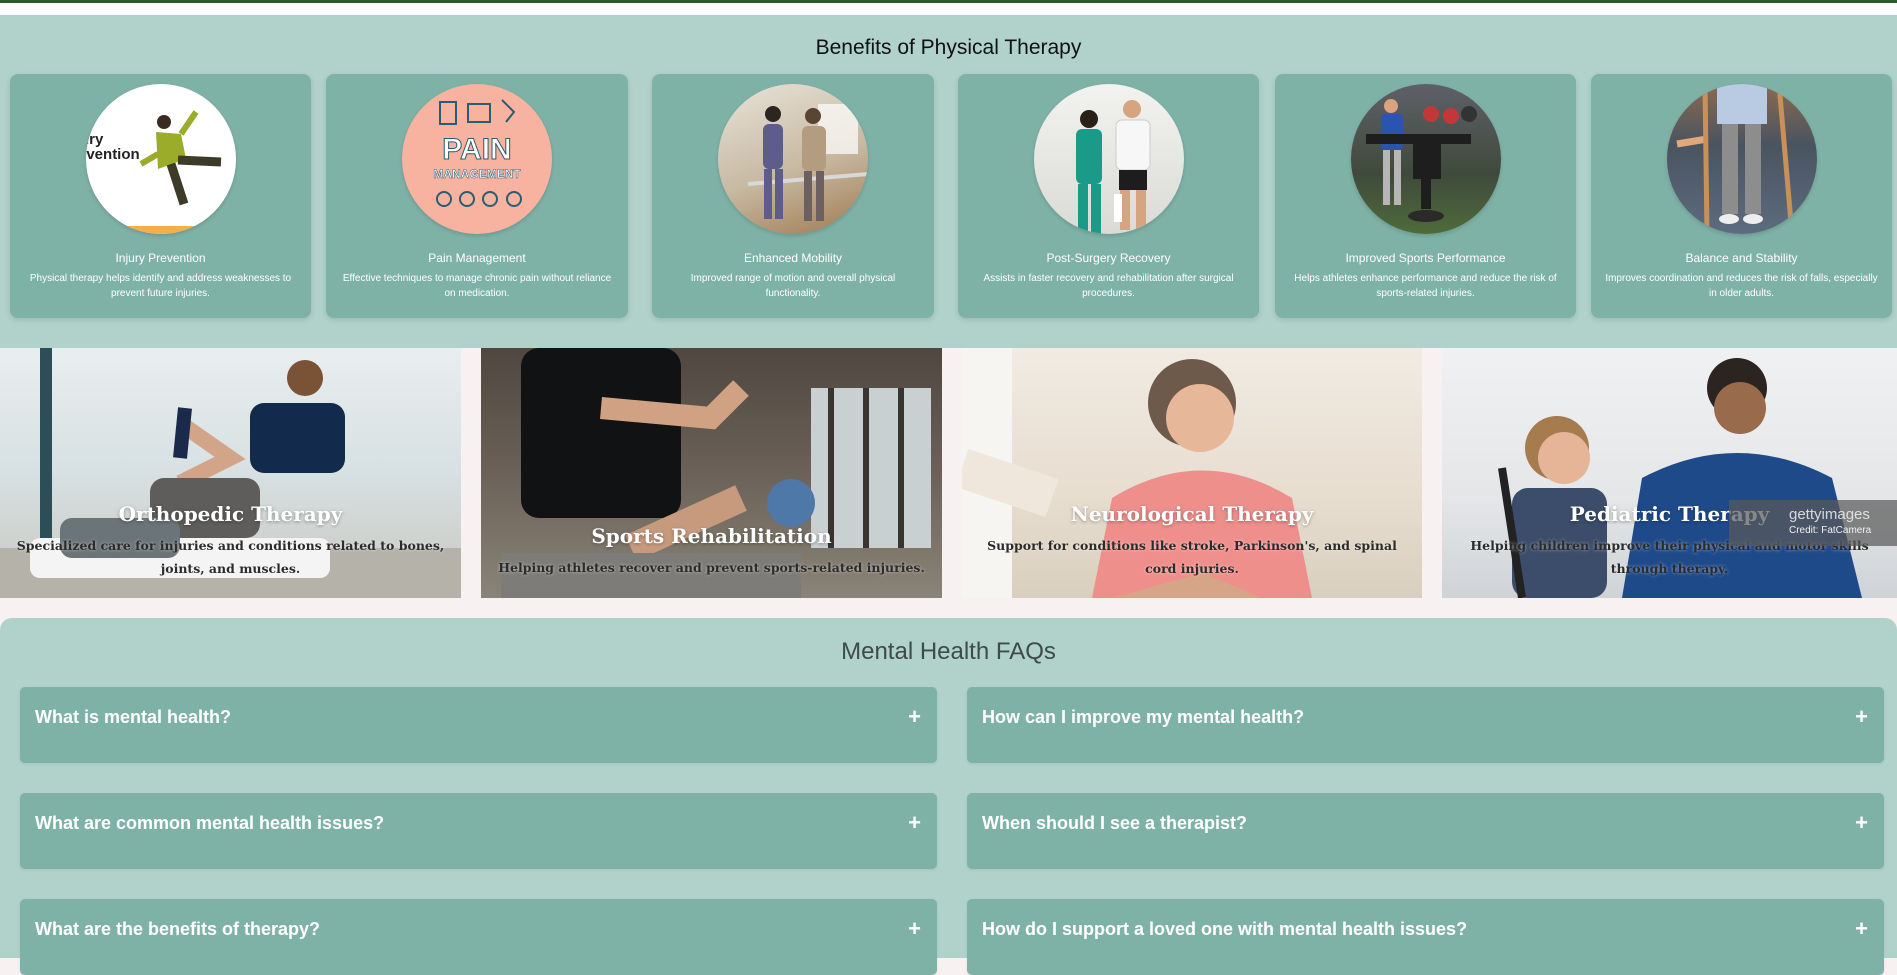  Describe the element at coordinates (1192, 514) in the screenshot. I see `specialty-title: Neurological Therapy` at that location.